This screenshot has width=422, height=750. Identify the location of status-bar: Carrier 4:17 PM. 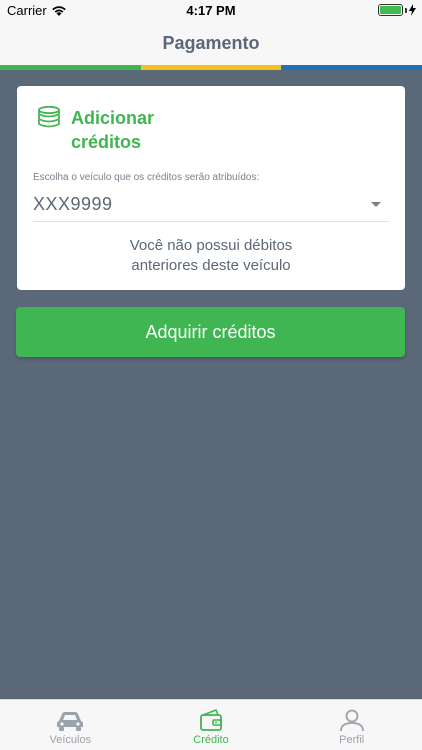
(211, 11).